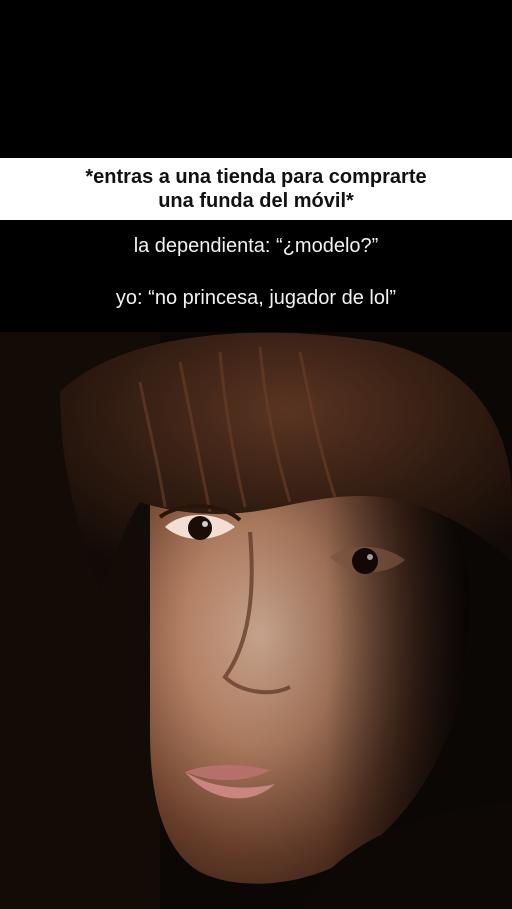 The image size is (512, 909). What do you see at coordinates (256, 246) in the screenshot?
I see `dialog-line-clerk: la dependienta: “¿modelo?”` at bounding box center [256, 246].